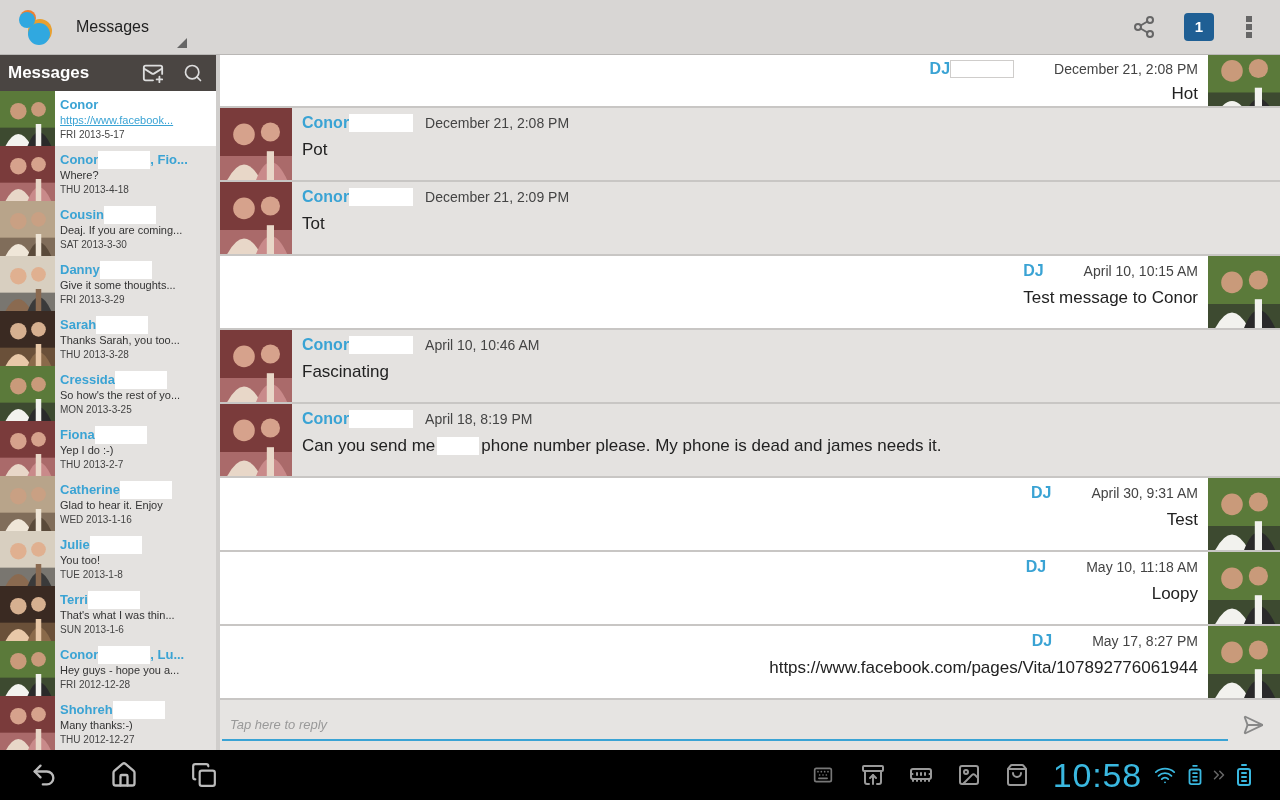  What do you see at coordinates (1145, 641) in the screenshot?
I see `message-time: May 17, 8:27 PM` at bounding box center [1145, 641].